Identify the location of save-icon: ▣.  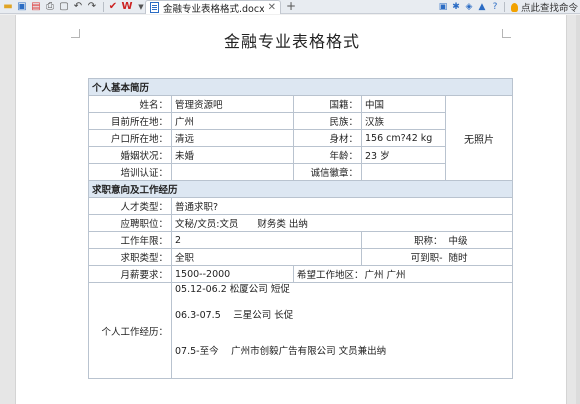
(22, 7).